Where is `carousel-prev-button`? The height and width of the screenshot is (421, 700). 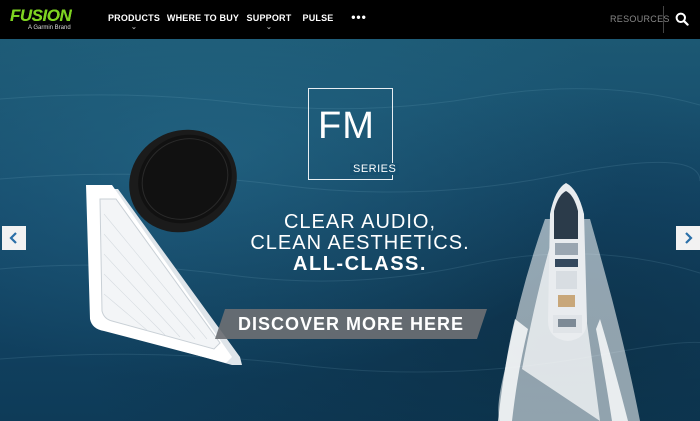 carousel-prev-button is located at coordinates (14, 238).